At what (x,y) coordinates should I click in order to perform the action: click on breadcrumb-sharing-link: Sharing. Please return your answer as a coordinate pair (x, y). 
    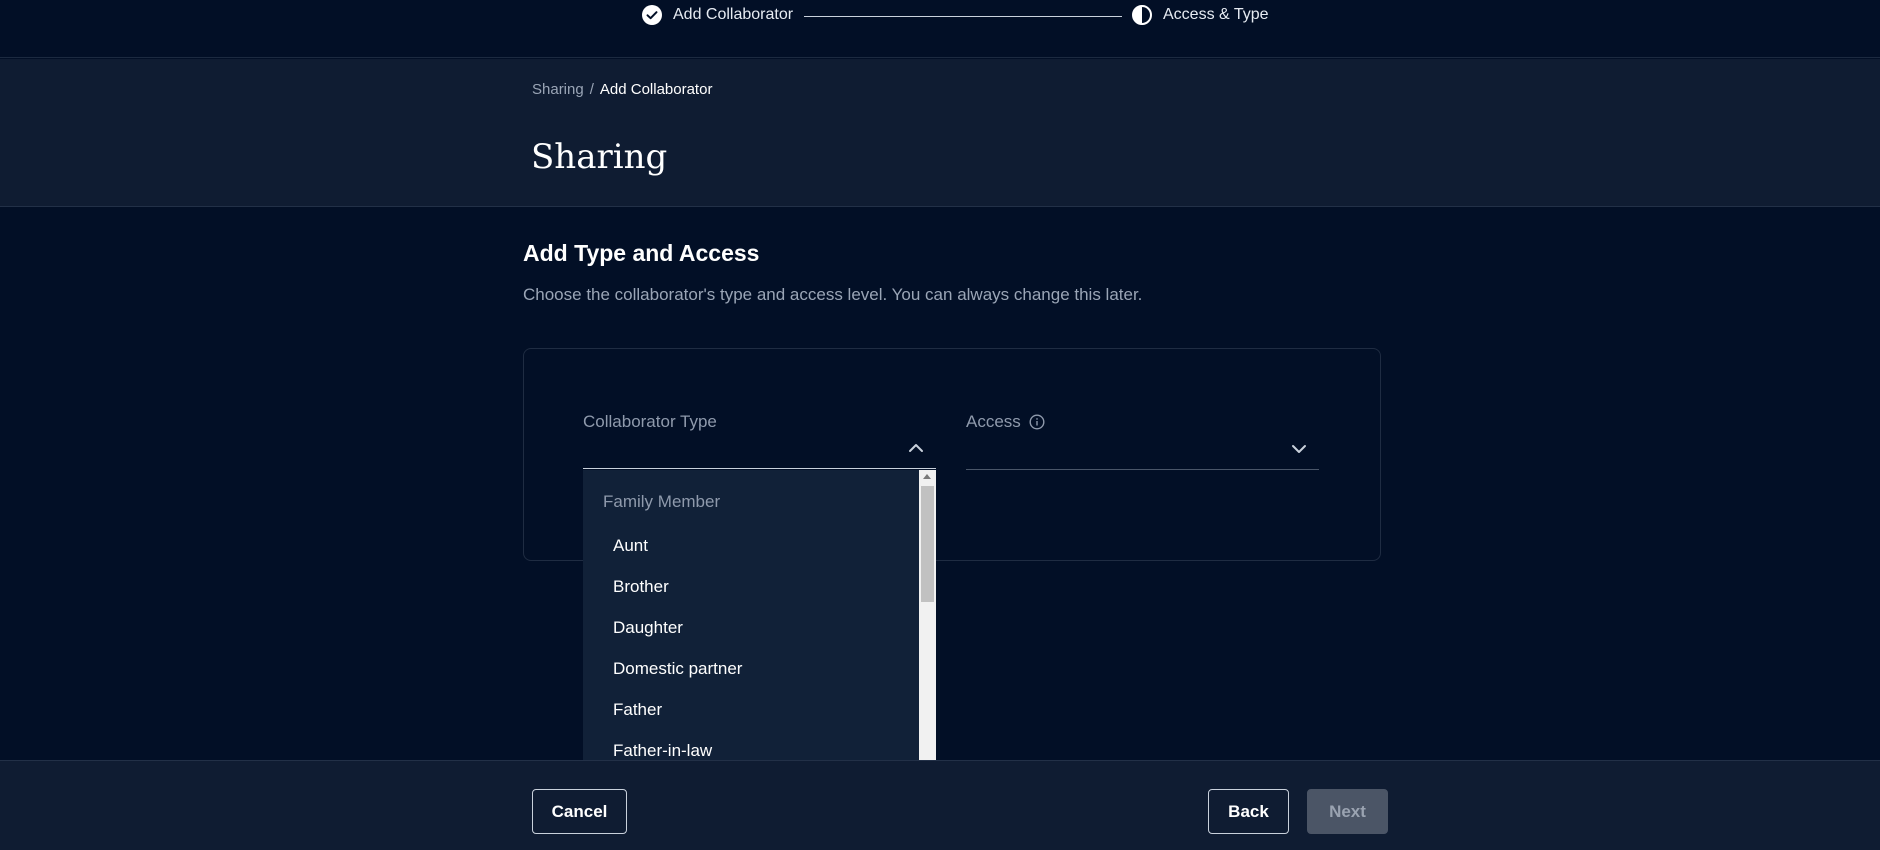
    Looking at the image, I should click on (558, 89).